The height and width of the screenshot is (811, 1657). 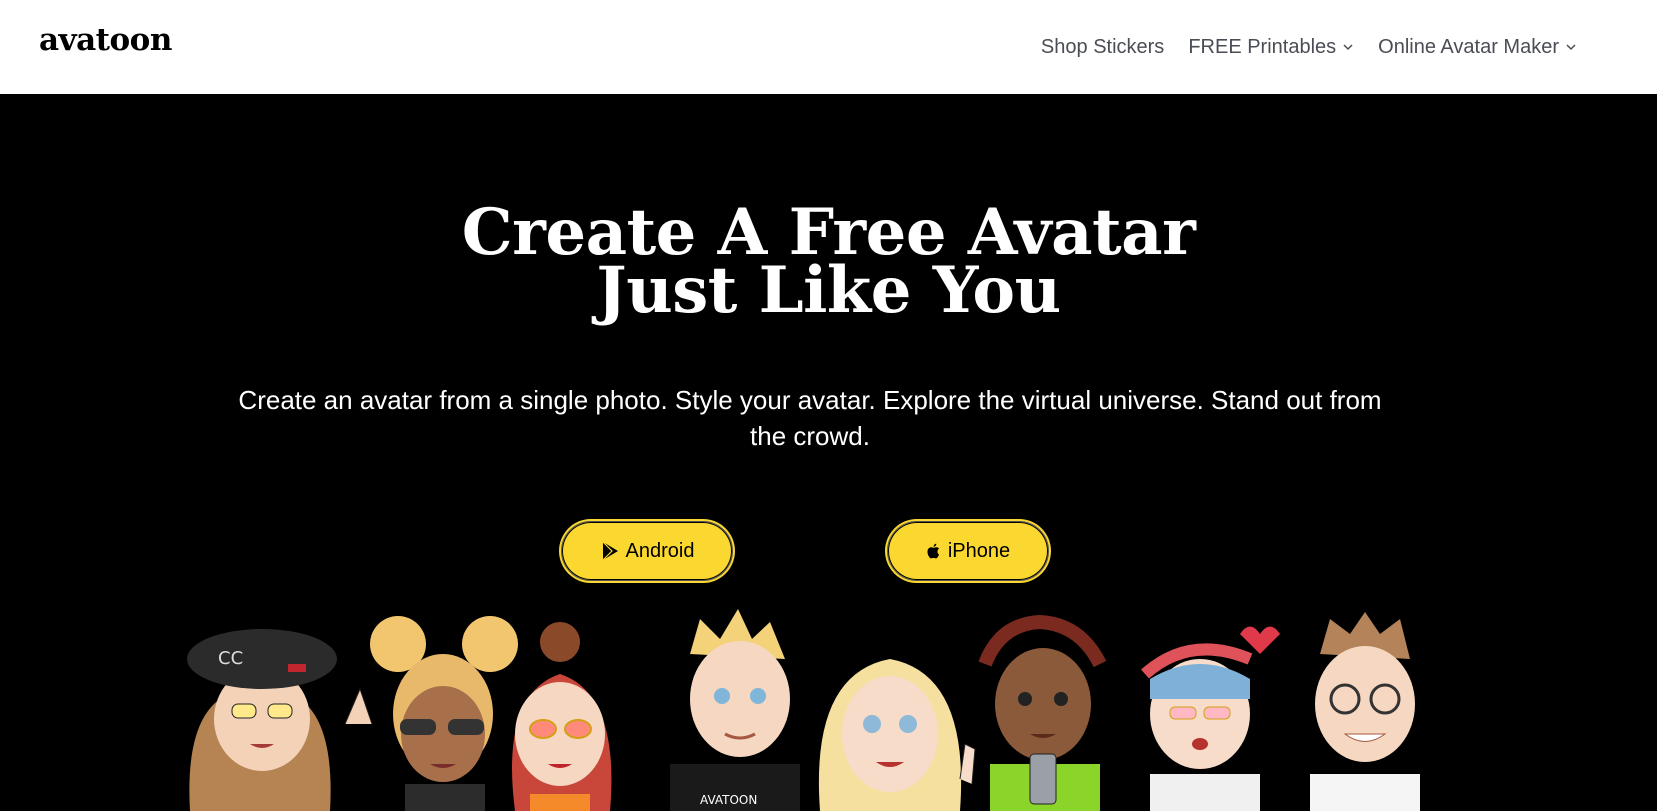 I want to click on avatar-4: AVATOON, so click(x=735, y=710).